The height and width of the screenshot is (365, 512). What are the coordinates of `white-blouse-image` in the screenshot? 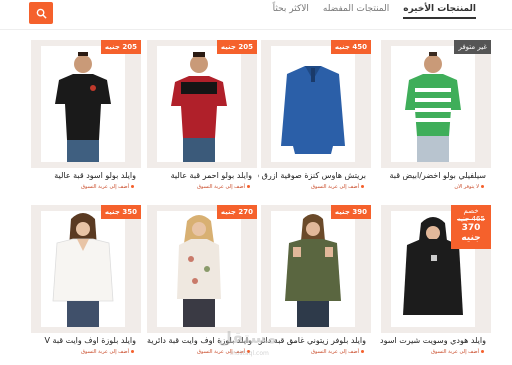 It's located at (83, 269).